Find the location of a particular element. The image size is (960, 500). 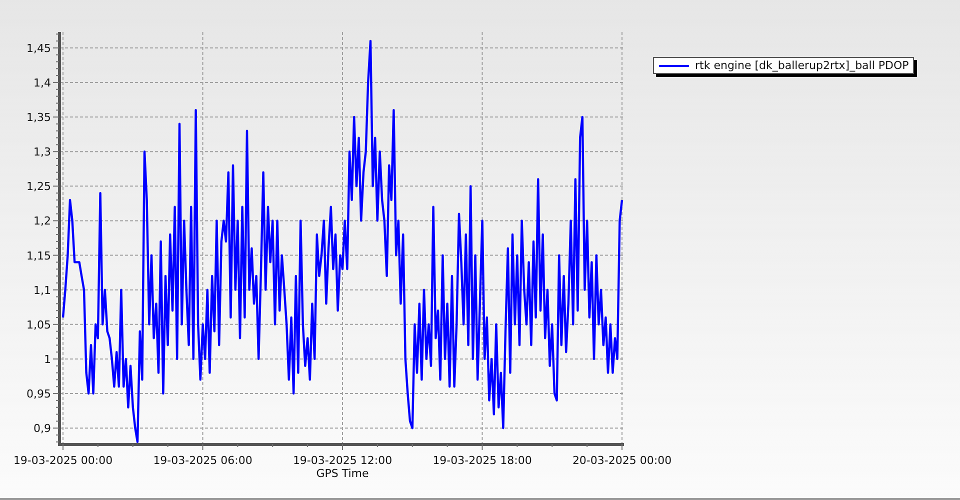

y-tick-label: 0,95 is located at coordinates (38, 394).